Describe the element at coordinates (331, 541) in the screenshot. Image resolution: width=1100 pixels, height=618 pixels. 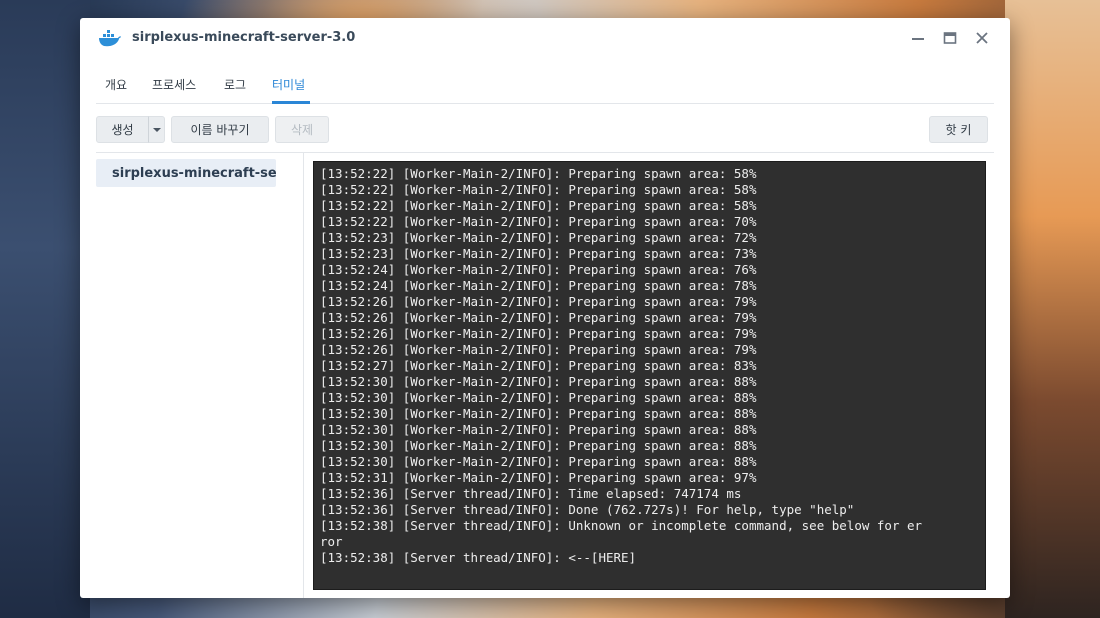
I see `terminal-line: ror` at that location.